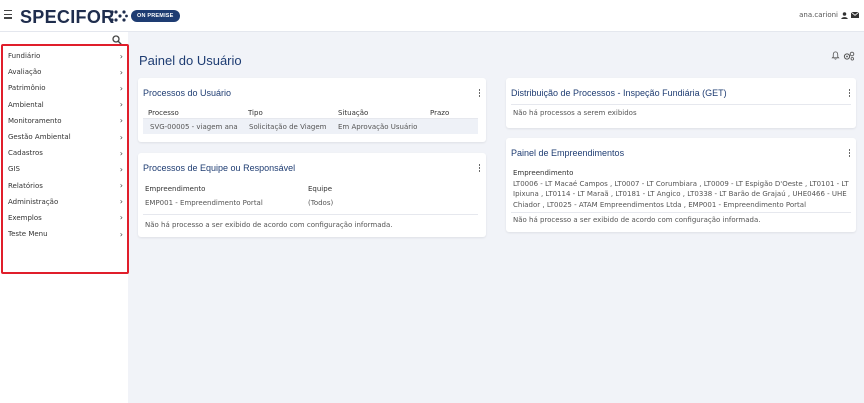  I want to click on table-cell: Em Aprovação Usuário, so click(378, 127).